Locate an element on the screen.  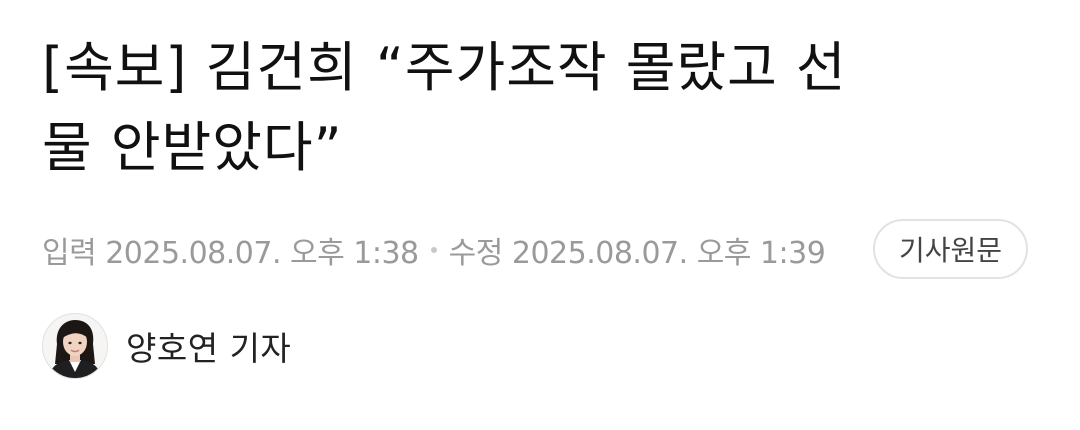
original-article-button-label: 기사원문 is located at coordinates (950, 250).